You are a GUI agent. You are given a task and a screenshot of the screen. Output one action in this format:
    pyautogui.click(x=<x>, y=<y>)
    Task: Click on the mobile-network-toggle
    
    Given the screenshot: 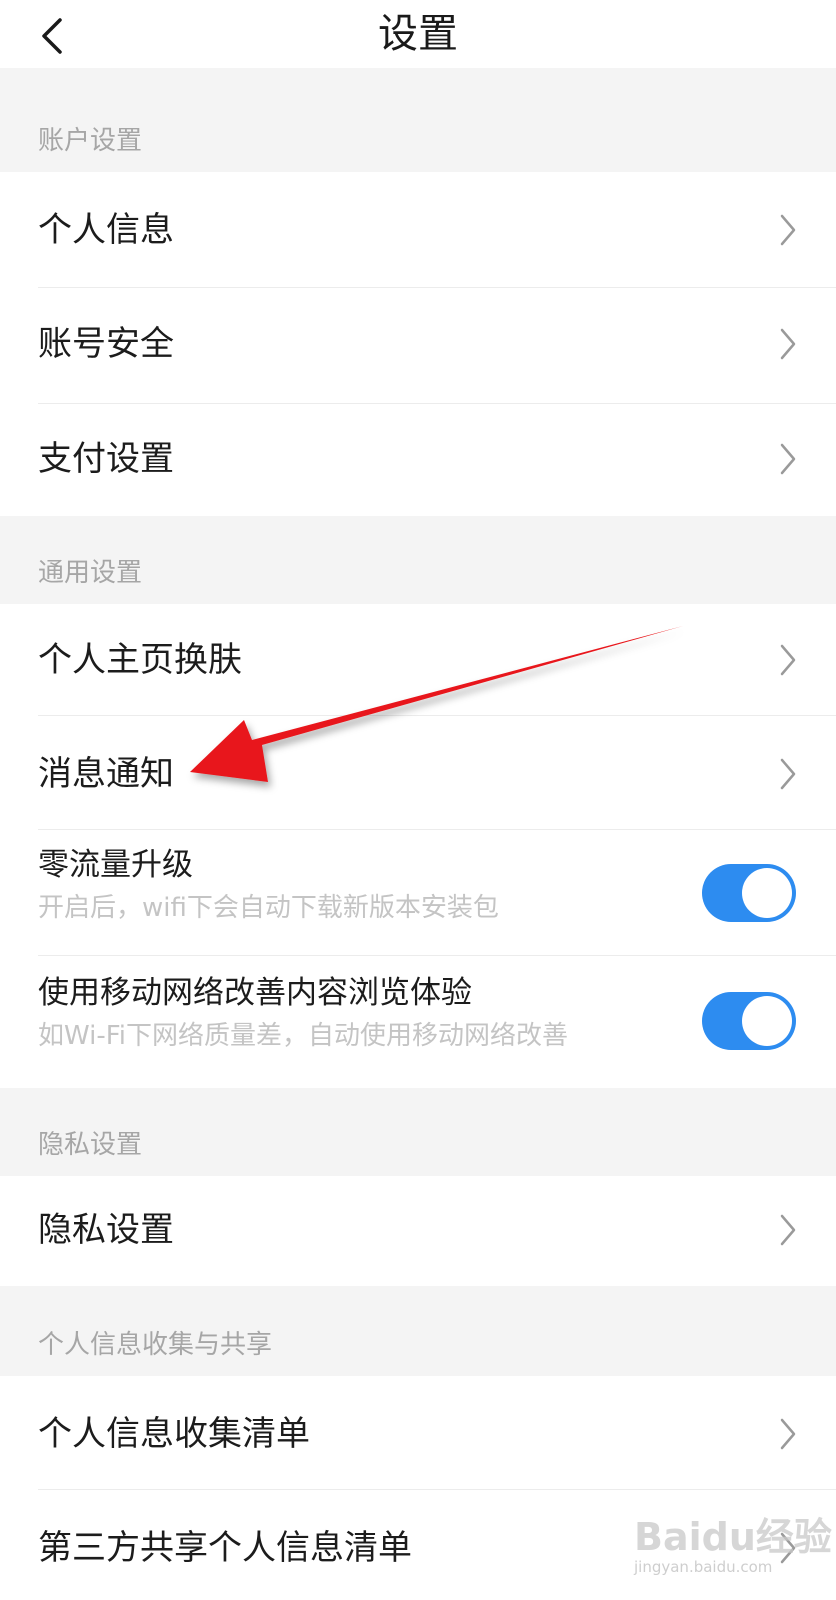 What is the action you would take?
    pyautogui.click(x=749, y=1021)
    